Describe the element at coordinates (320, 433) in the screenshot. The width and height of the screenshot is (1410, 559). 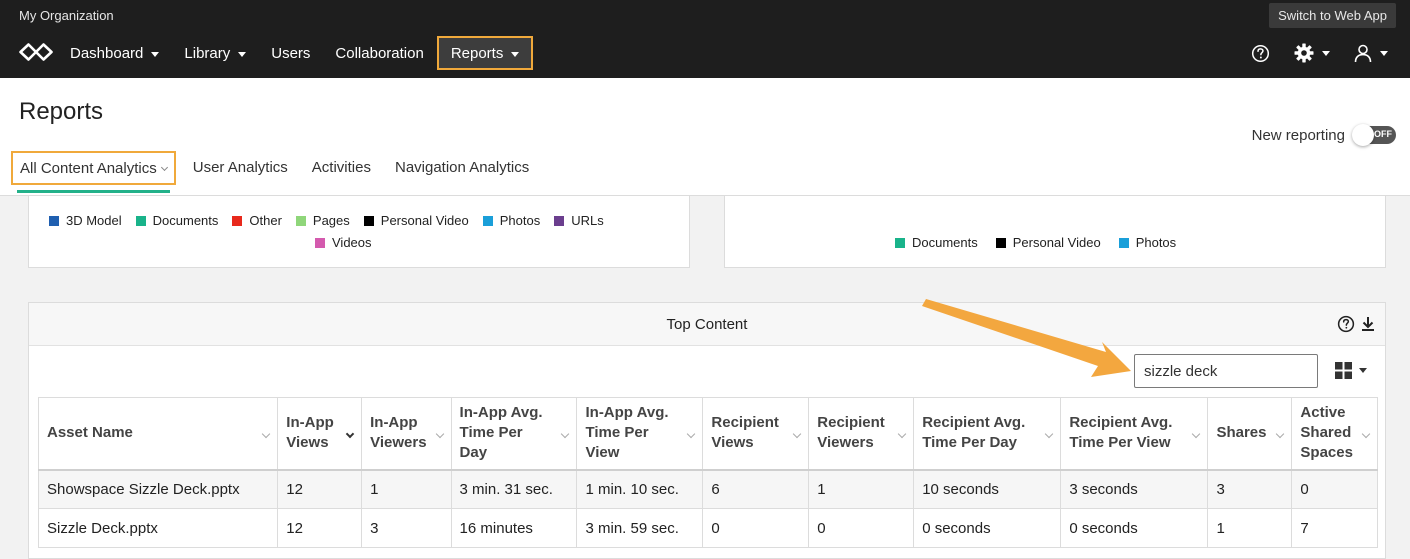
I see `column-header-in-app-views: In-App Views` at that location.